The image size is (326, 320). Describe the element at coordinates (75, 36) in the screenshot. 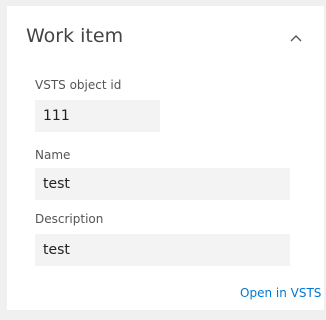

I see `panel-title: Work item` at that location.